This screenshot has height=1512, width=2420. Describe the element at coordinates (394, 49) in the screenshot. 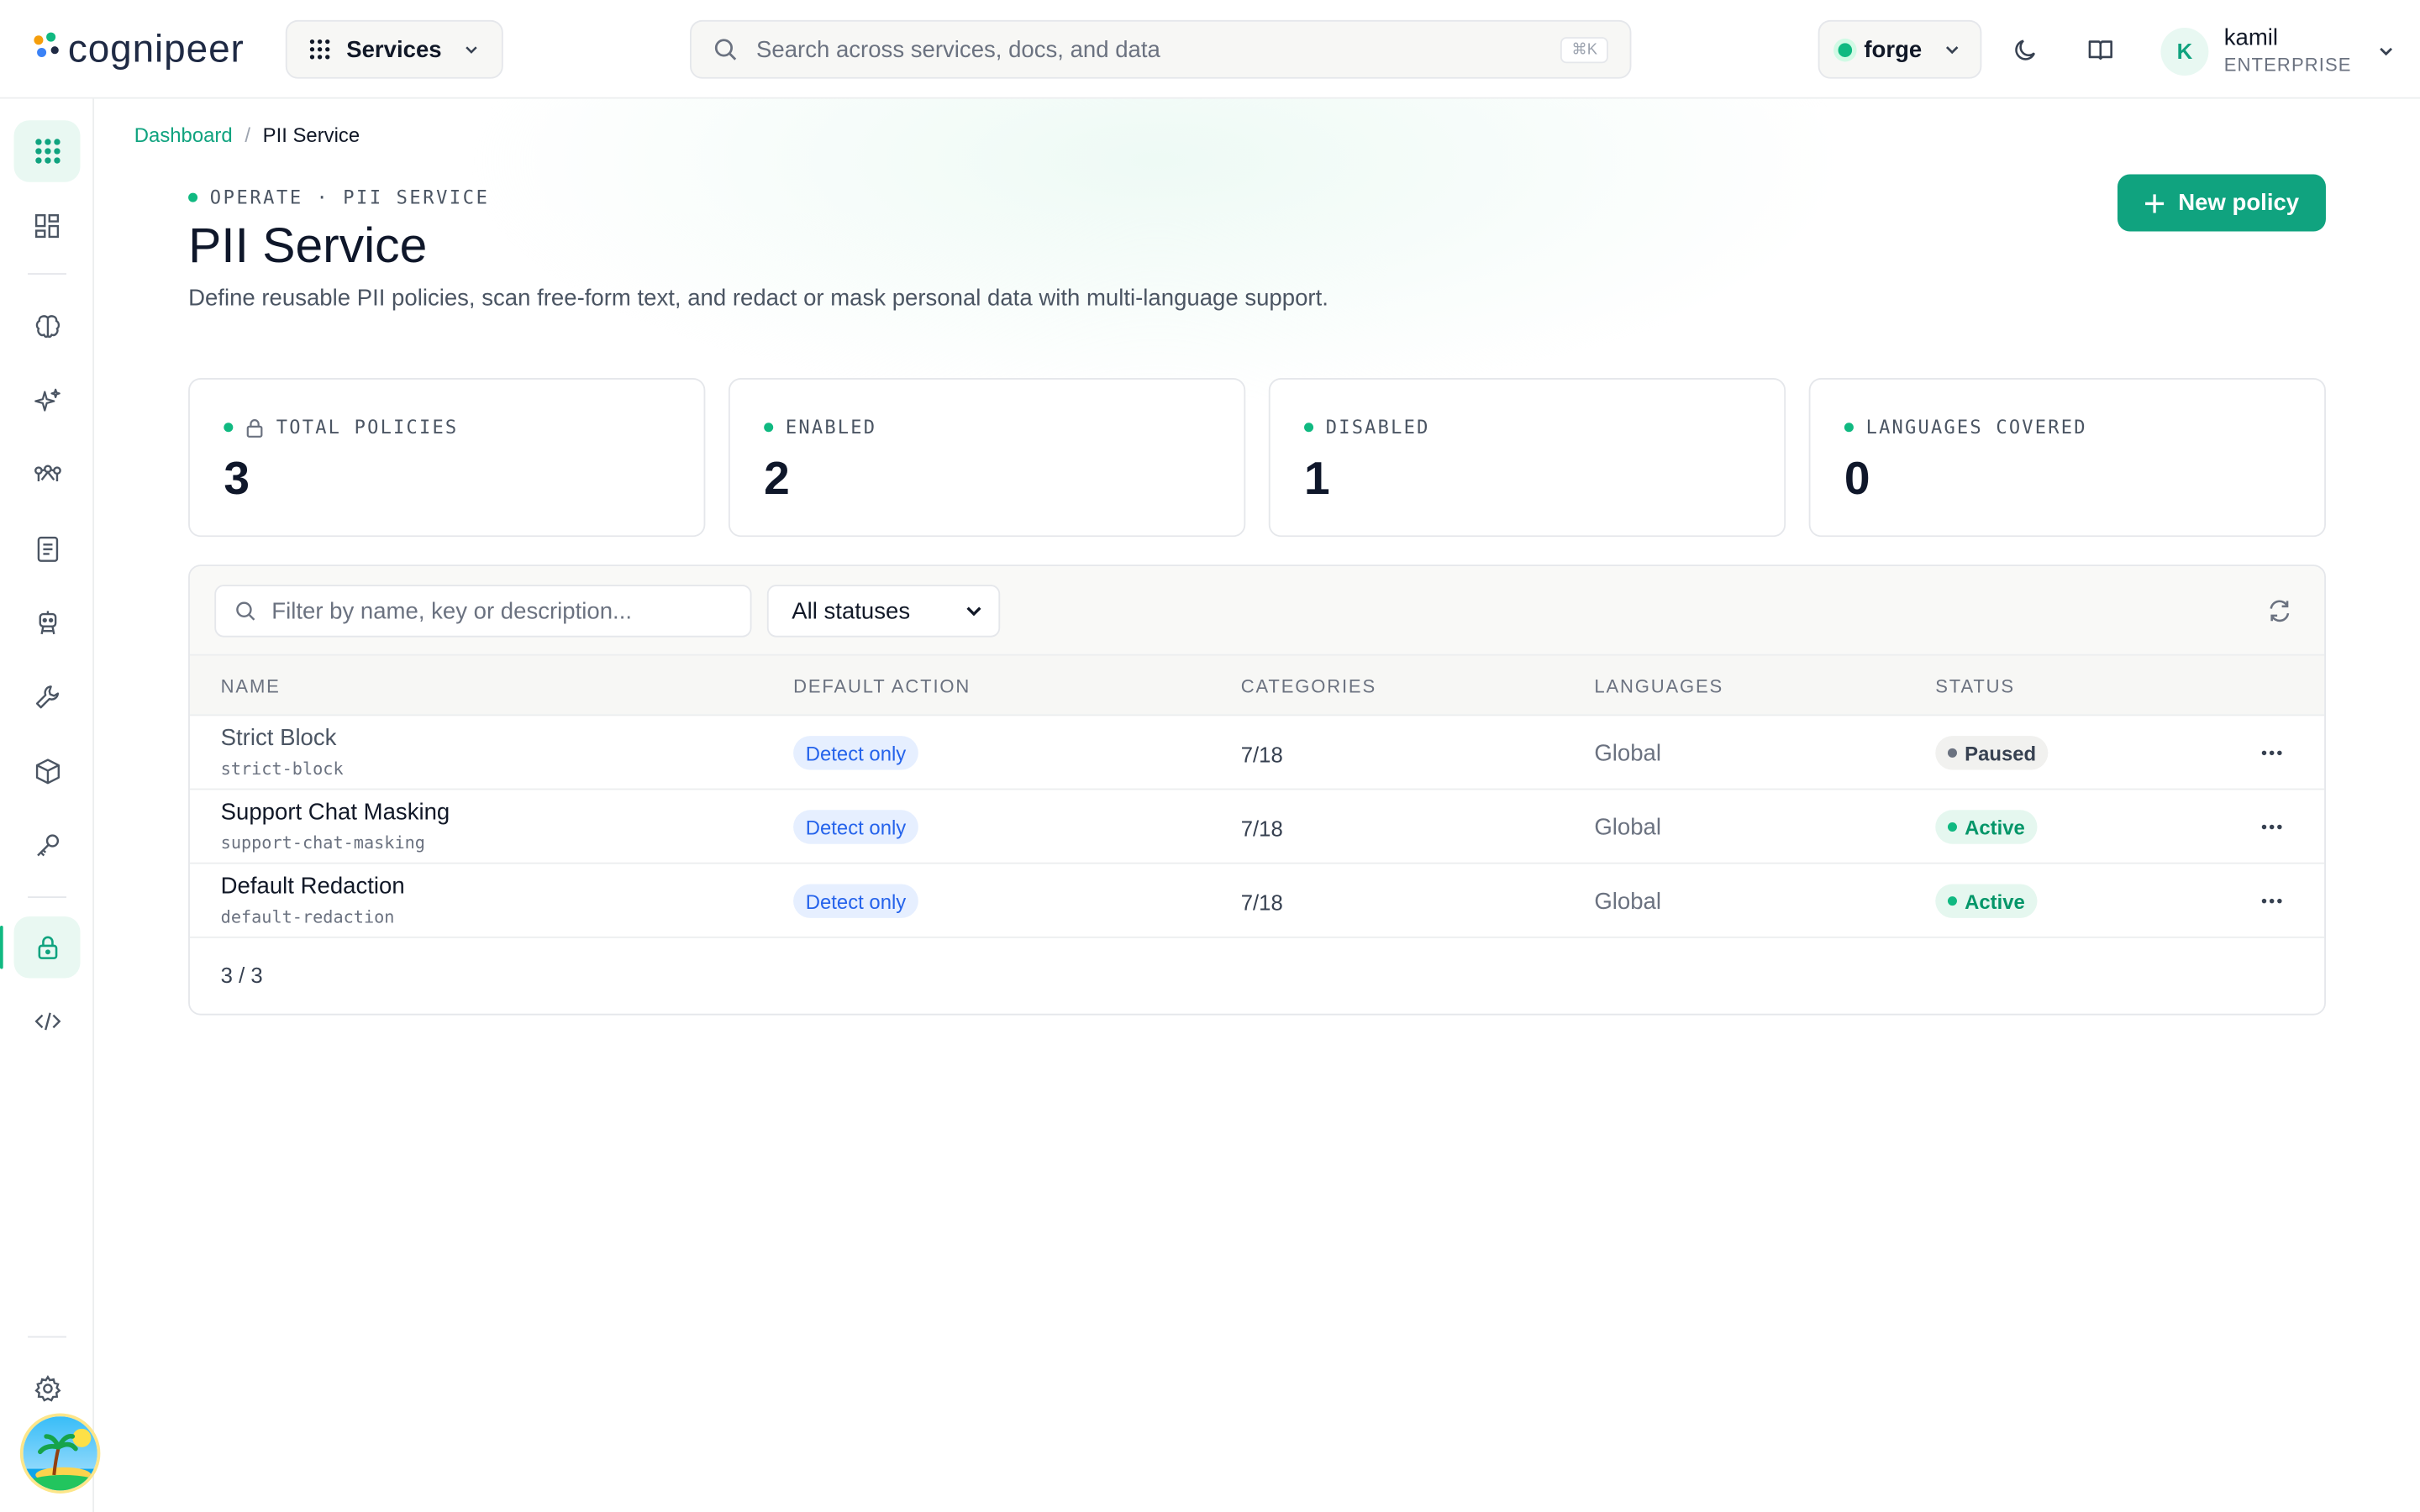

I see `services-button: Services` at that location.